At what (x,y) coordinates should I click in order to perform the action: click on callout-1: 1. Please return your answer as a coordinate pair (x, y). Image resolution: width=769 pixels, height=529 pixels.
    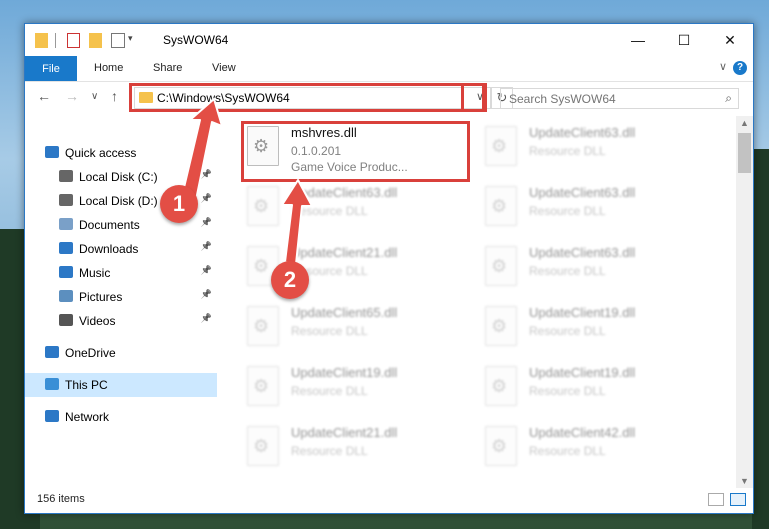
    Looking at the image, I should click on (179, 204).